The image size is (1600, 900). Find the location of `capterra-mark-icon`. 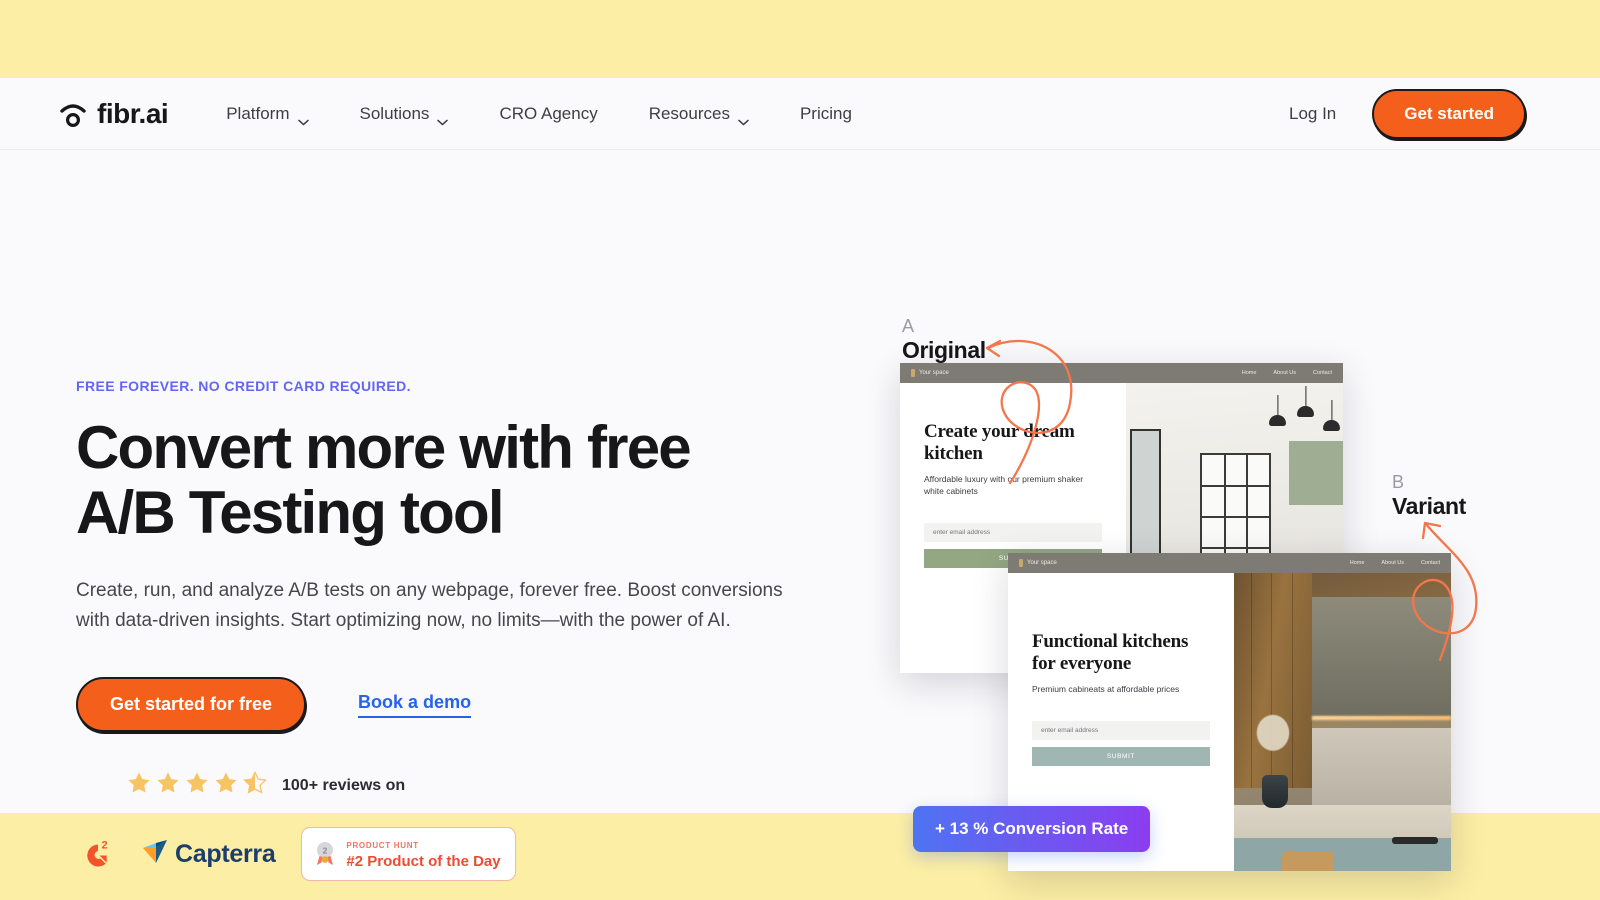

capterra-mark-icon is located at coordinates (155, 854).